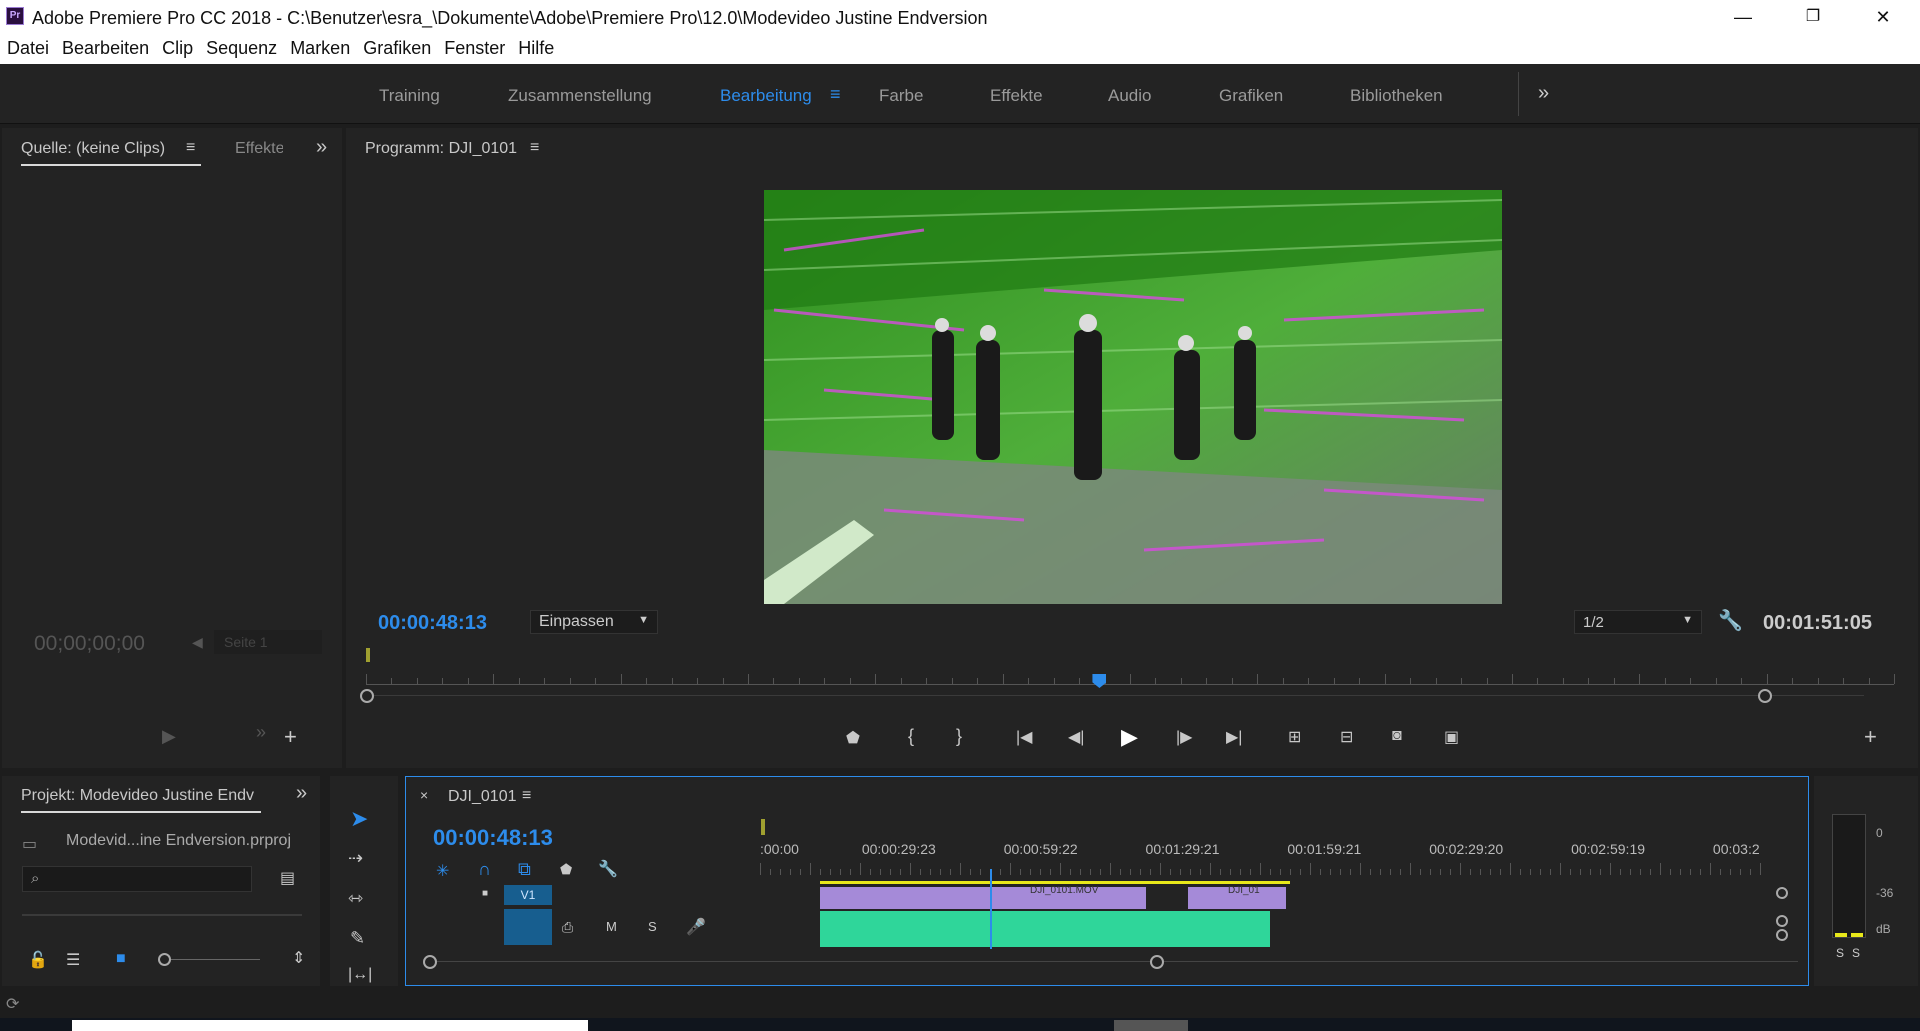 The height and width of the screenshot is (1031, 1920). I want to click on workspace-bibliotheken: Bibliotheken, so click(1396, 96).